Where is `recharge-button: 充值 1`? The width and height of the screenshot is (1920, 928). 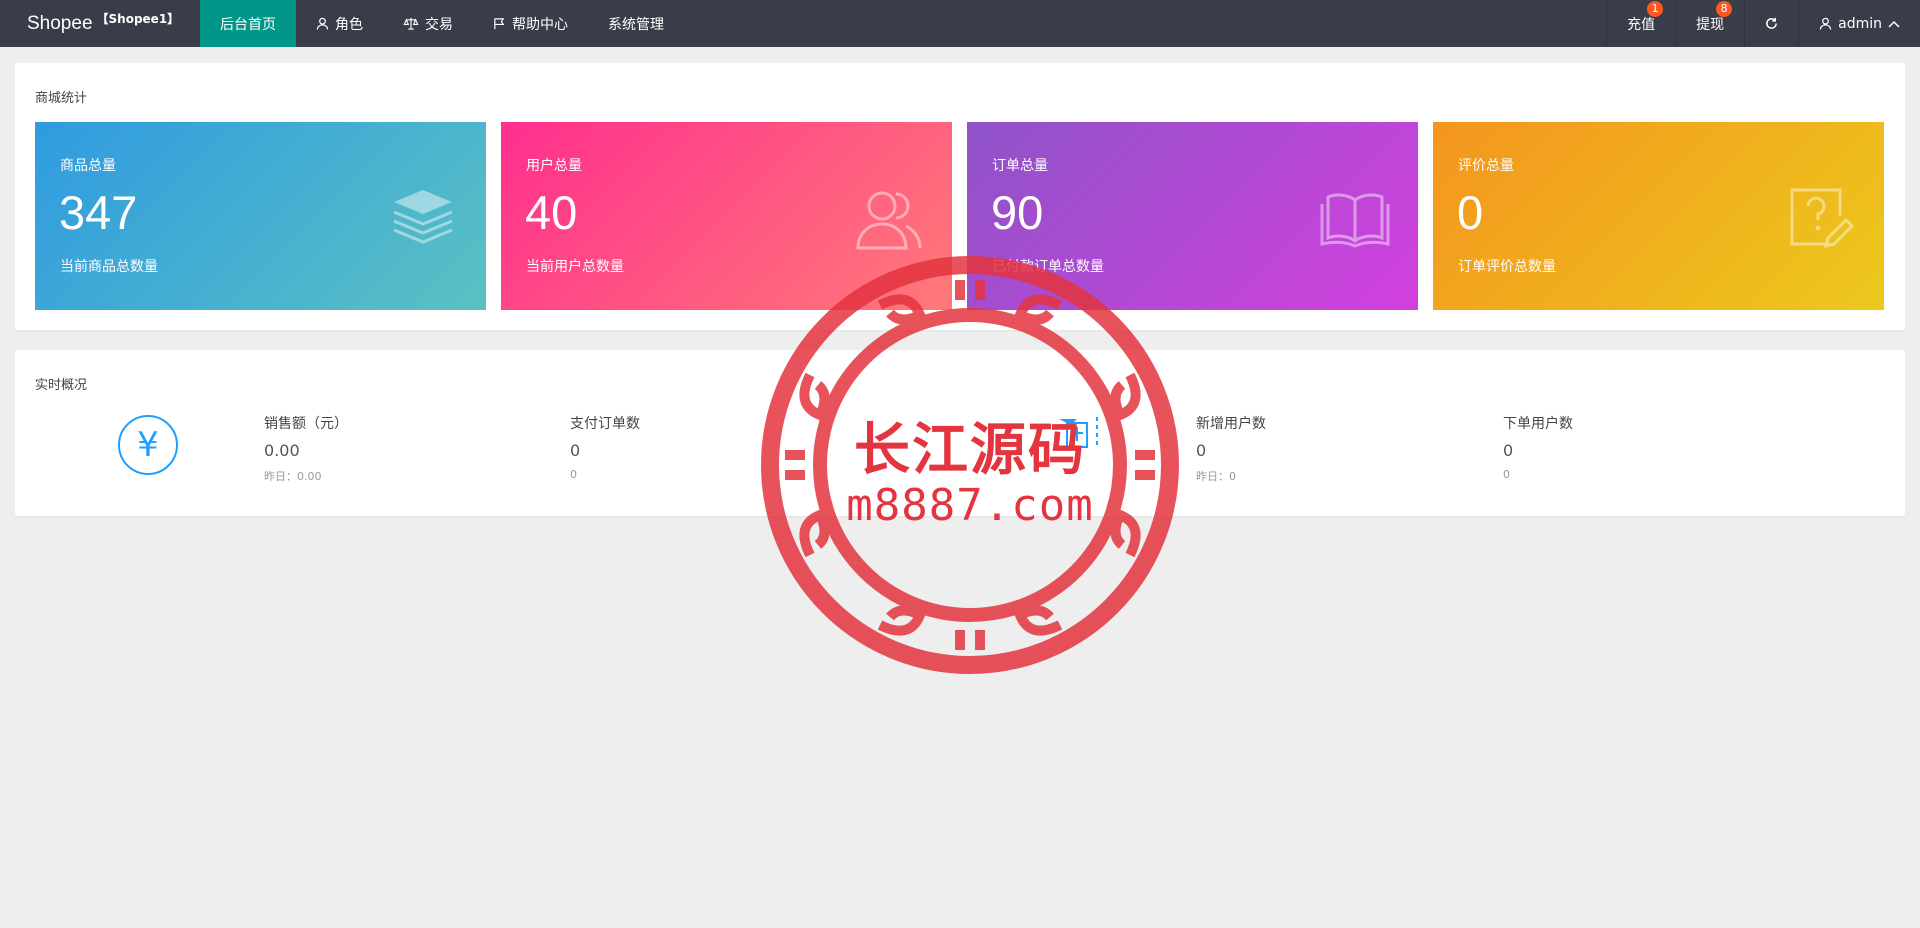 recharge-button: 充值 1 is located at coordinates (1640, 23).